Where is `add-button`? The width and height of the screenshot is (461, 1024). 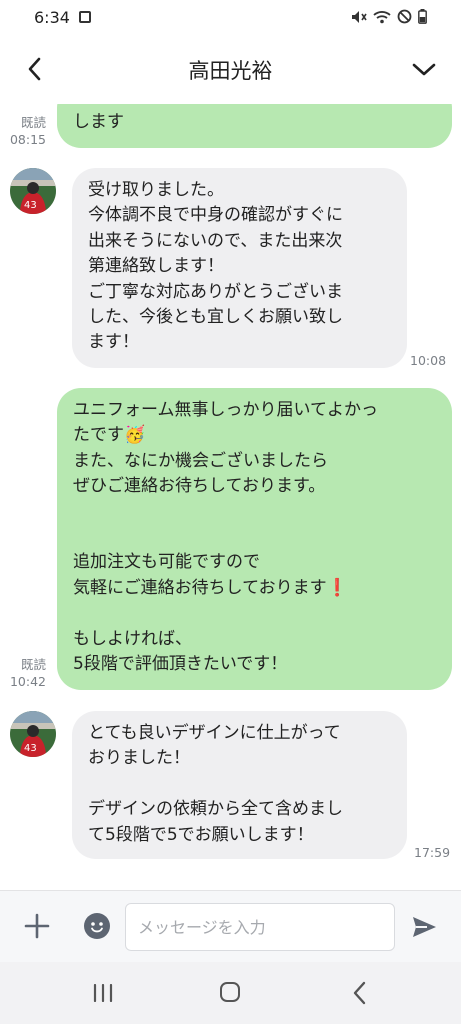 add-button is located at coordinates (37, 926).